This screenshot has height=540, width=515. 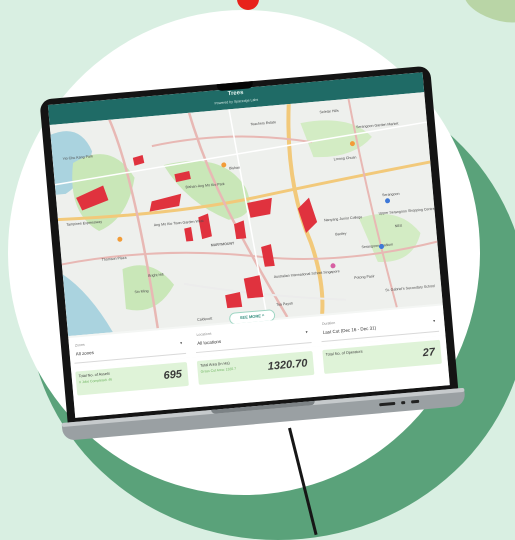 What do you see at coordinates (410, 288) in the screenshot?
I see `map-label: St. Gabriel's Secondary School` at bounding box center [410, 288].